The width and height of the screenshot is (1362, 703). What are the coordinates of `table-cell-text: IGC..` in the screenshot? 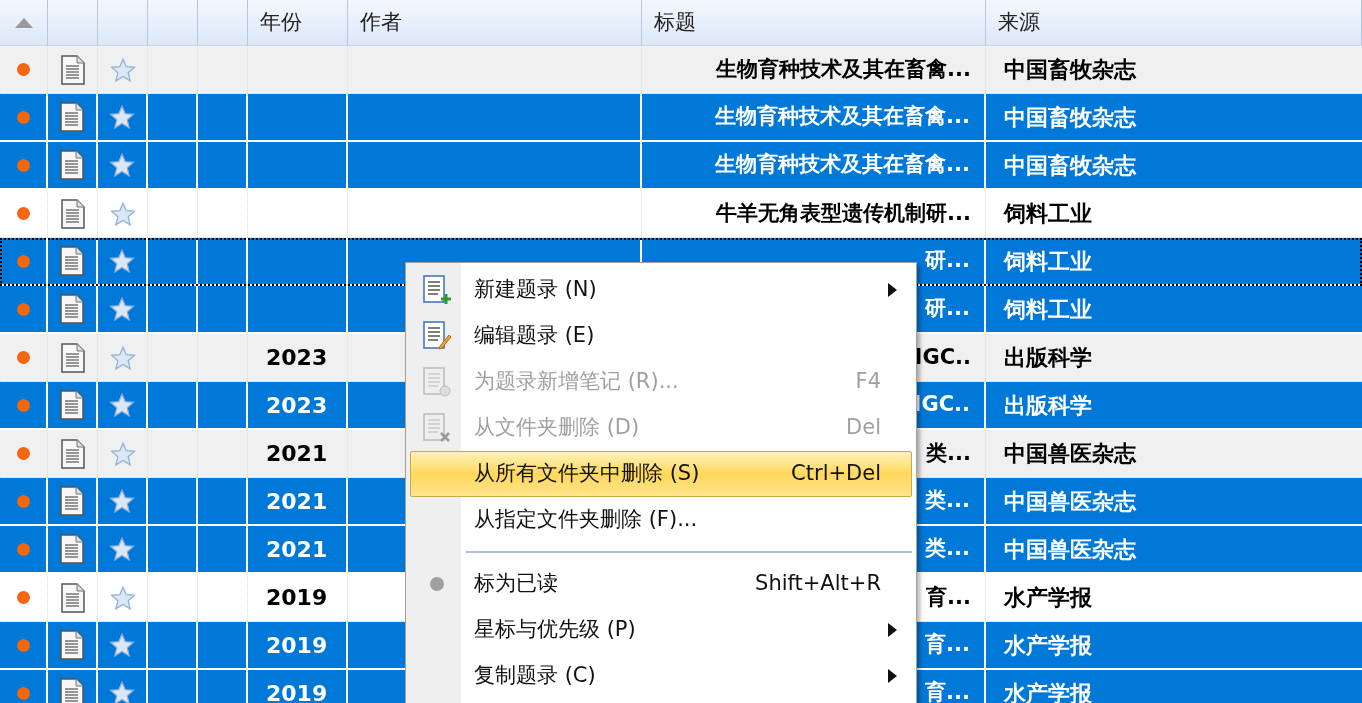 It's located at (942, 357).